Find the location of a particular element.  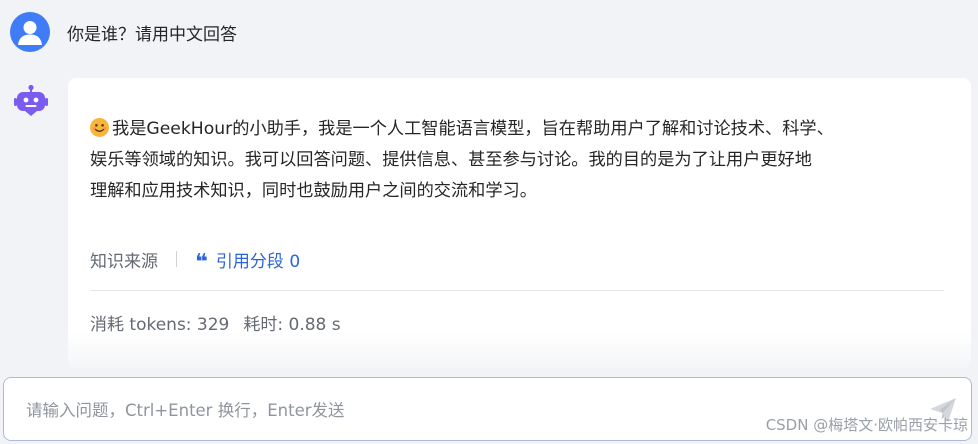

user-avatar-icon is located at coordinates (30, 32).